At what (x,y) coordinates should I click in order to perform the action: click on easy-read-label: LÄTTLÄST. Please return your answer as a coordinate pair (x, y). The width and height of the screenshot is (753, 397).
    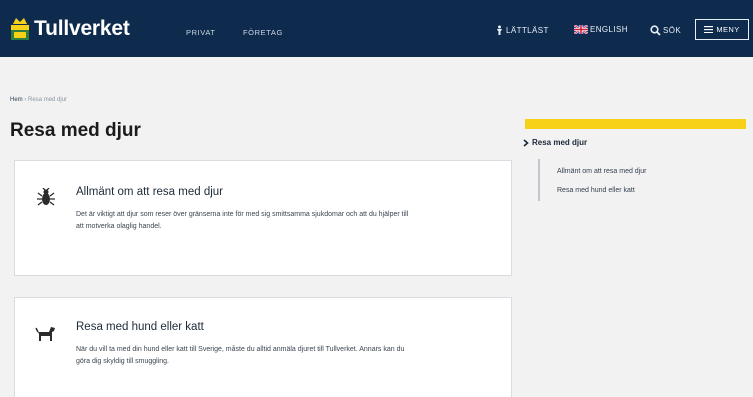
    Looking at the image, I should click on (527, 30).